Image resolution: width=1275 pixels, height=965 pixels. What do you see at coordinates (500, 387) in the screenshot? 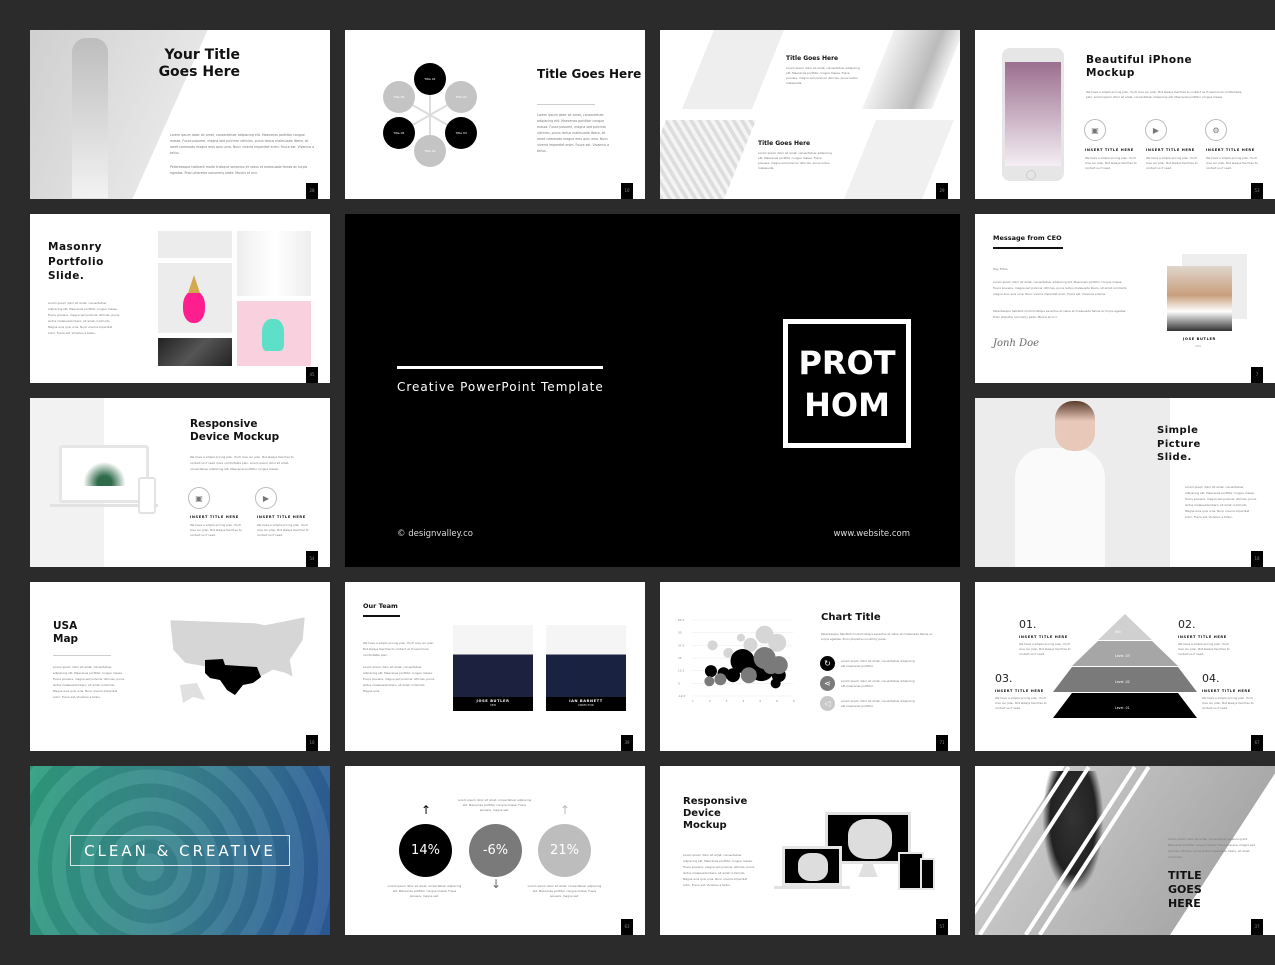
I see `tagline: Creative PowerPoint Template` at bounding box center [500, 387].